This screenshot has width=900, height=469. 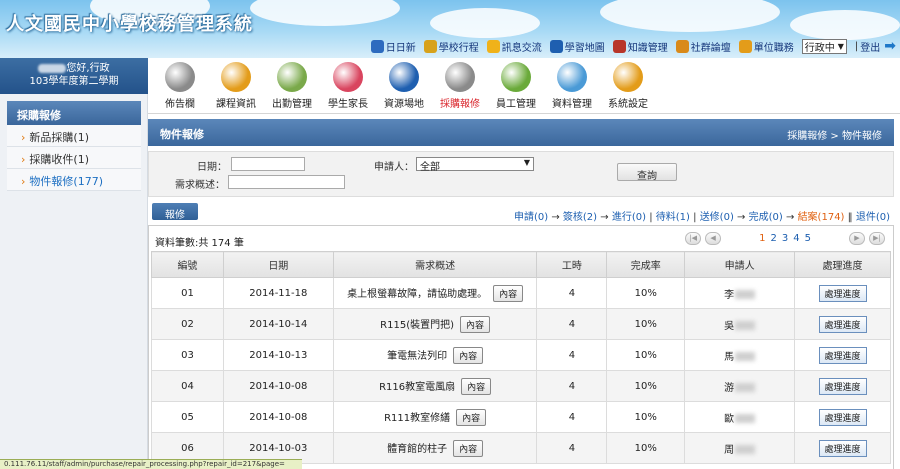 I want to click on topnav-item-3: 學習地圖, so click(x=577, y=46).